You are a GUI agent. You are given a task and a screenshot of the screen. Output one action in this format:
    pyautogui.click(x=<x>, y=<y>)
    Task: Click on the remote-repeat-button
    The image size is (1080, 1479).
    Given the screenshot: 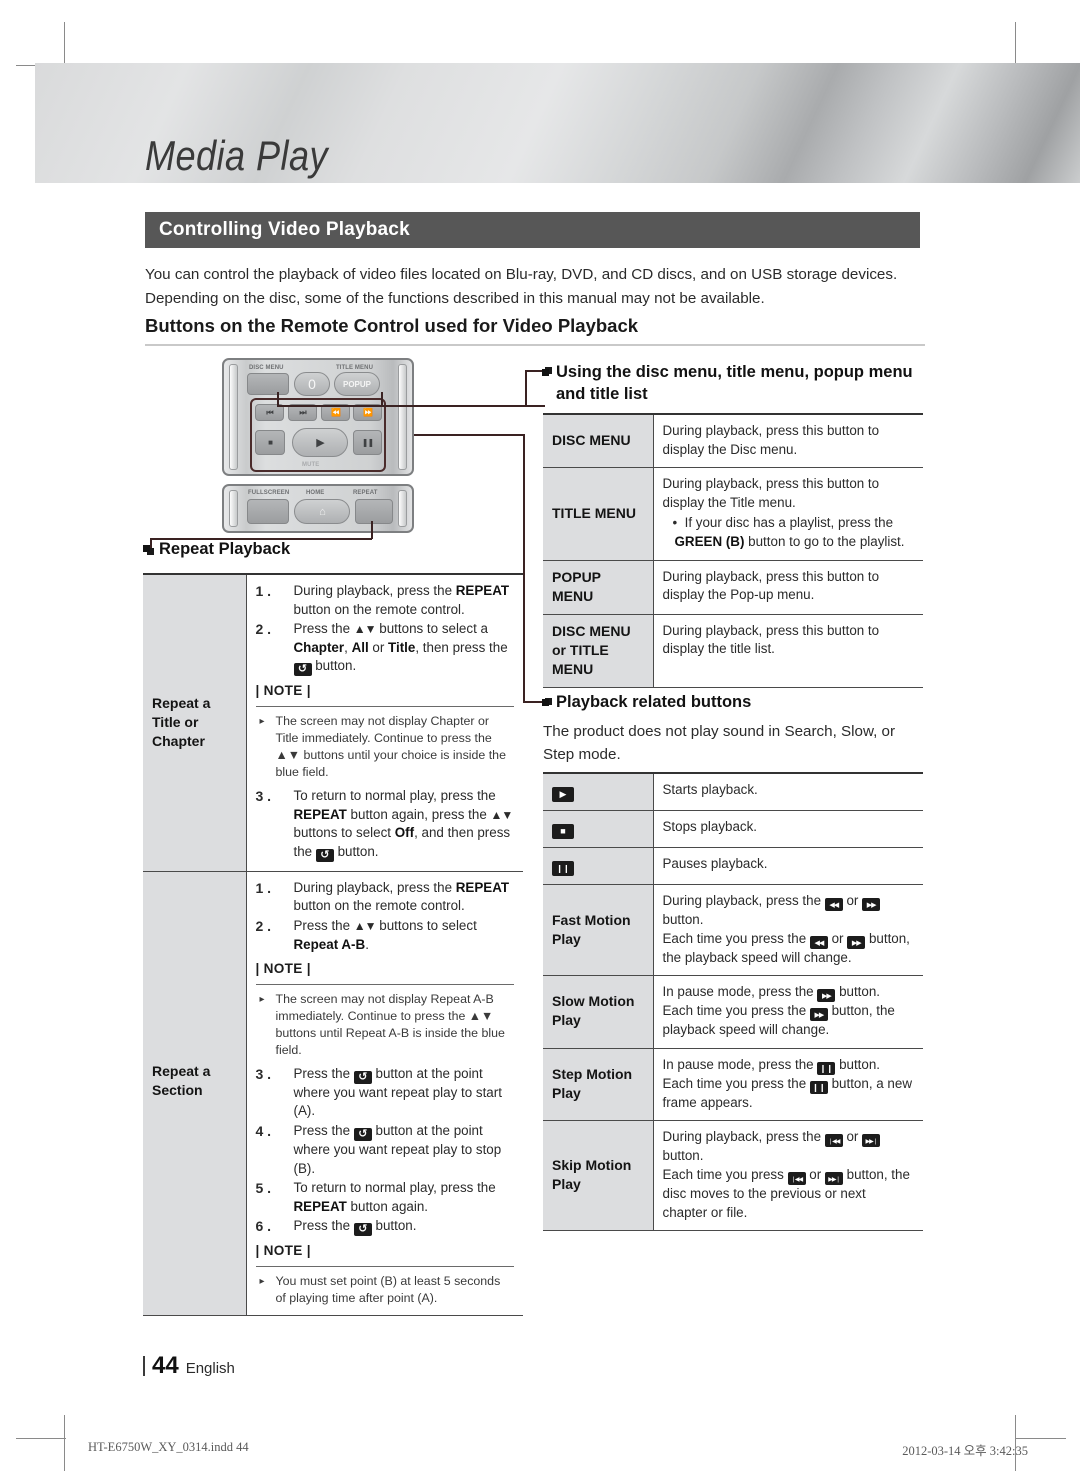 What is the action you would take?
    pyautogui.click(x=374, y=511)
    